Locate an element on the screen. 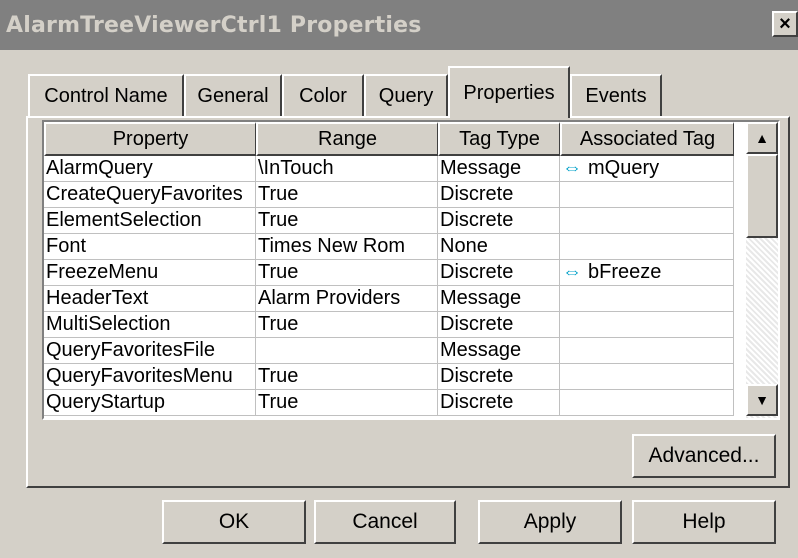 The image size is (798, 558). tab-control-name: Control Name is located at coordinates (106, 95).